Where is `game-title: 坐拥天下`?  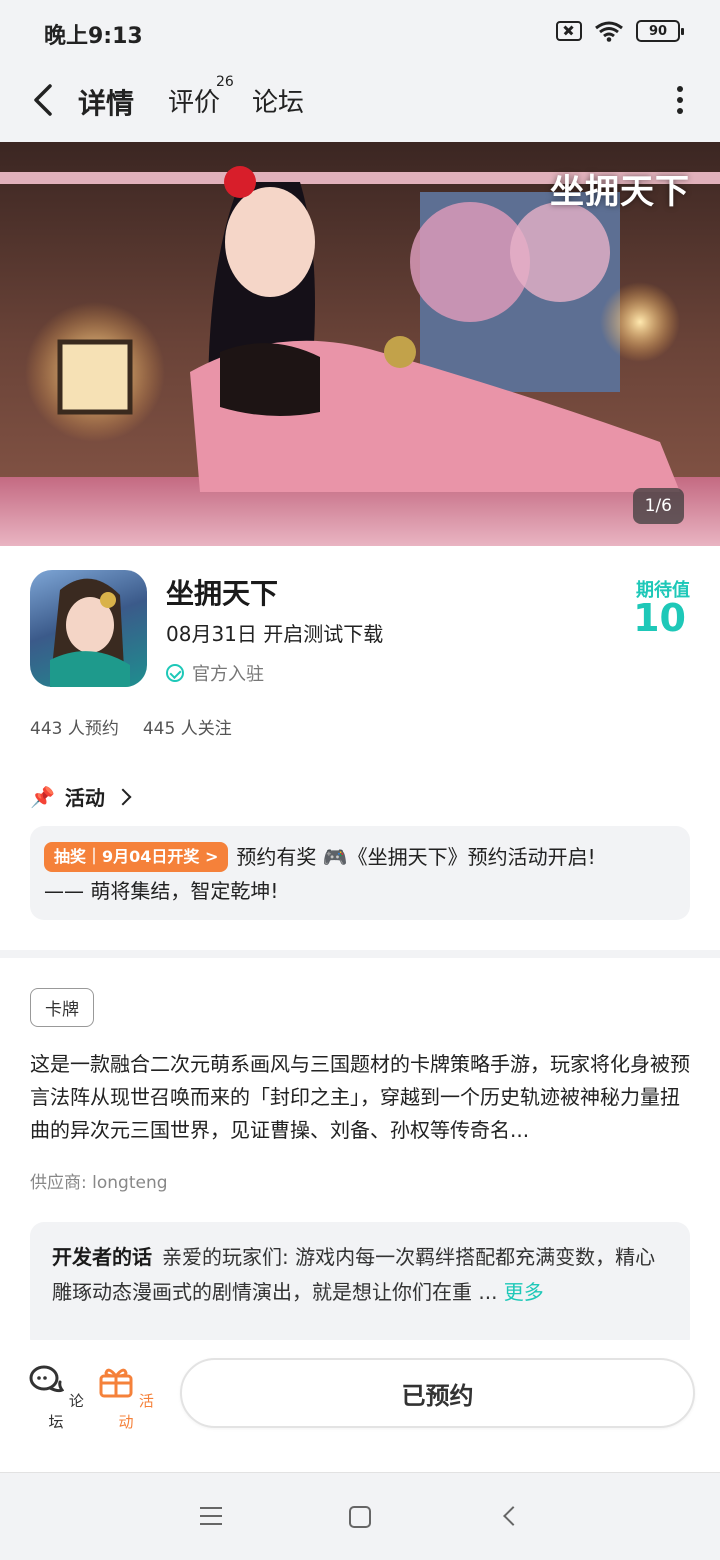
game-title: 坐拥天下 is located at coordinates (222, 593).